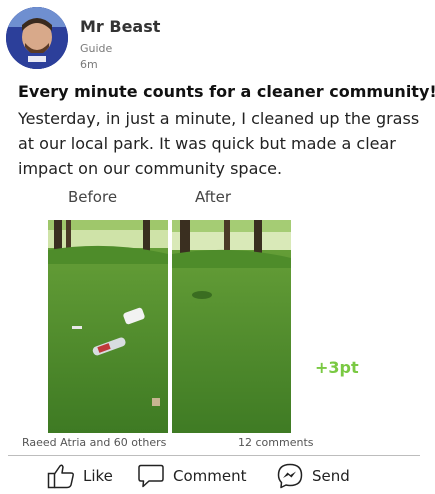 This screenshot has height=494, width=435. I want to click on comment-label: Comment, so click(210, 476).